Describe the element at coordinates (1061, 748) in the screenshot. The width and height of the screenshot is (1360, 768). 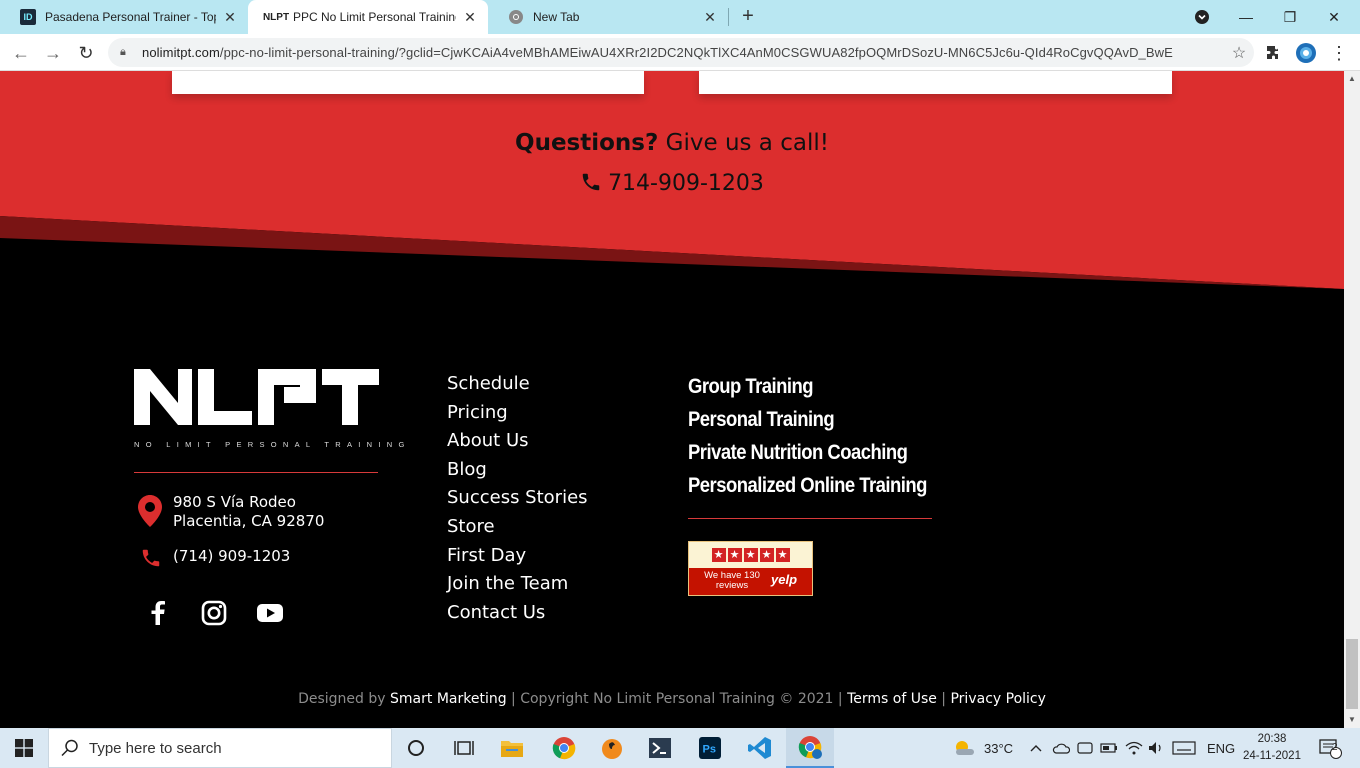
I see `onedrive-icon` at that location.